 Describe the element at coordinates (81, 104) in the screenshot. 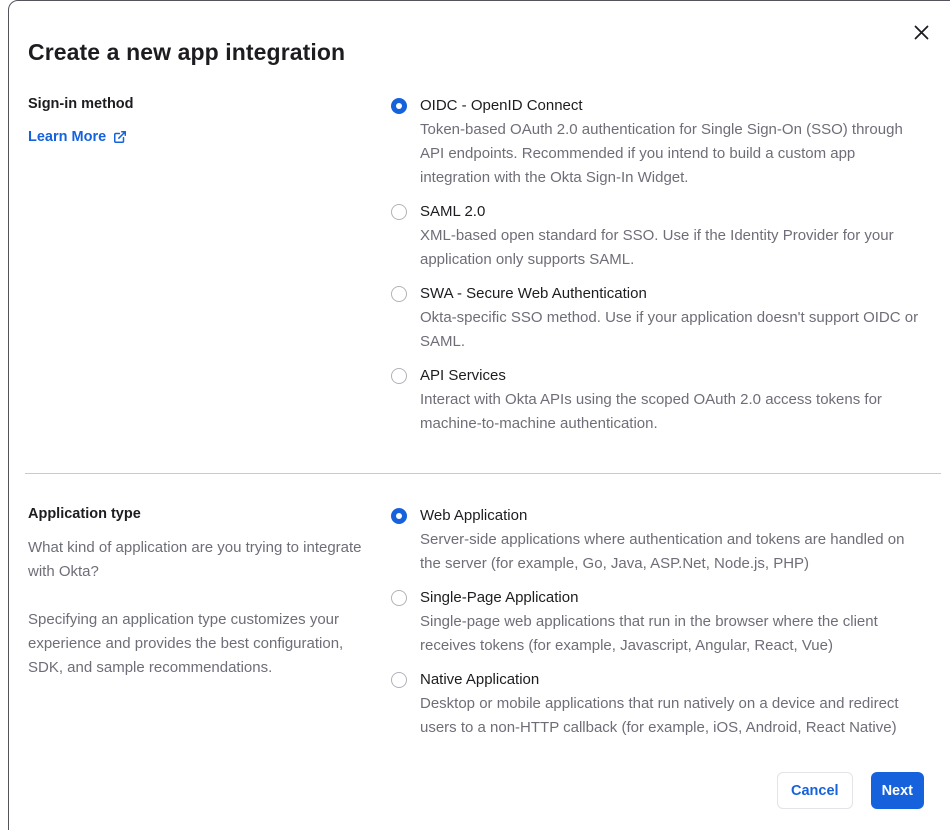

I see `signin-method-heading: Sign-in method` at that location.